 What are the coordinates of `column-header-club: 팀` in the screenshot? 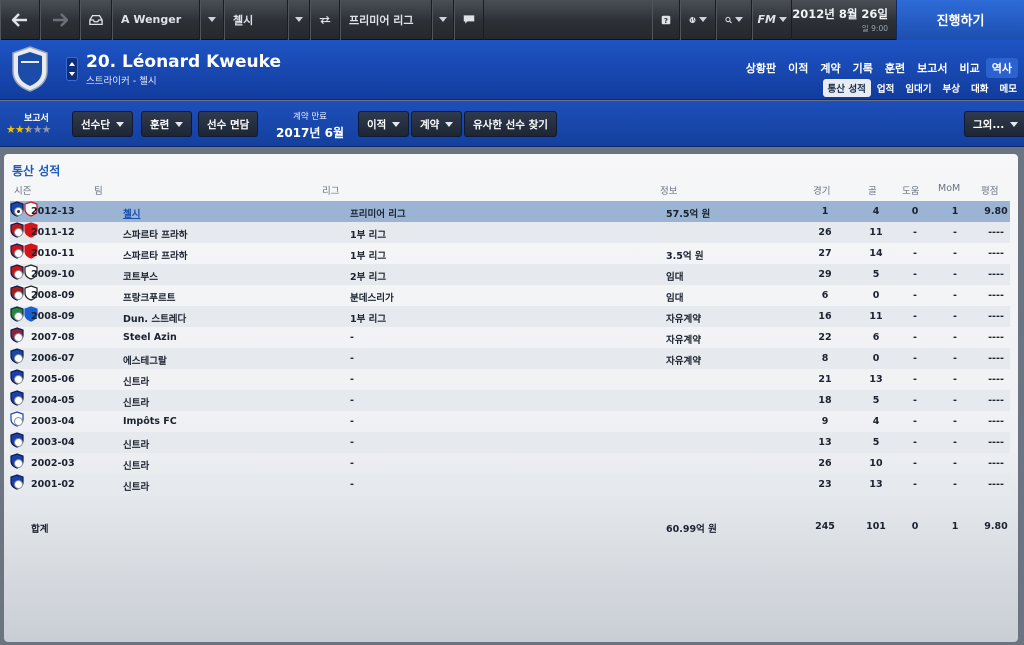 It's located at (98, 190).